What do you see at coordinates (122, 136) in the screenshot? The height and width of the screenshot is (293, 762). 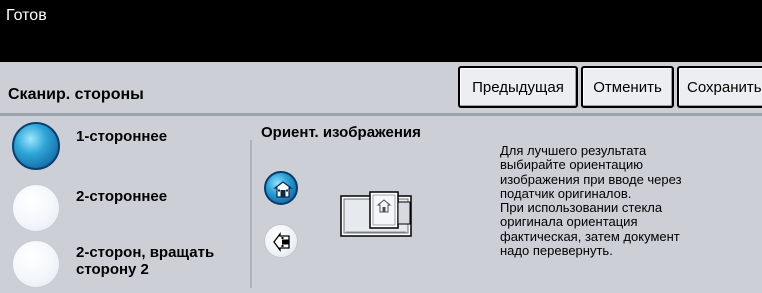 I see `option-label: 1-стороннее` at bounding box center [122, 136].